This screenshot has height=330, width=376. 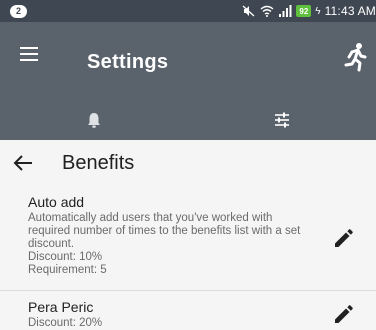 I want to click on list-item-pera-peric: Pera Peric Discount: 20%, so click(x=188, y=310).